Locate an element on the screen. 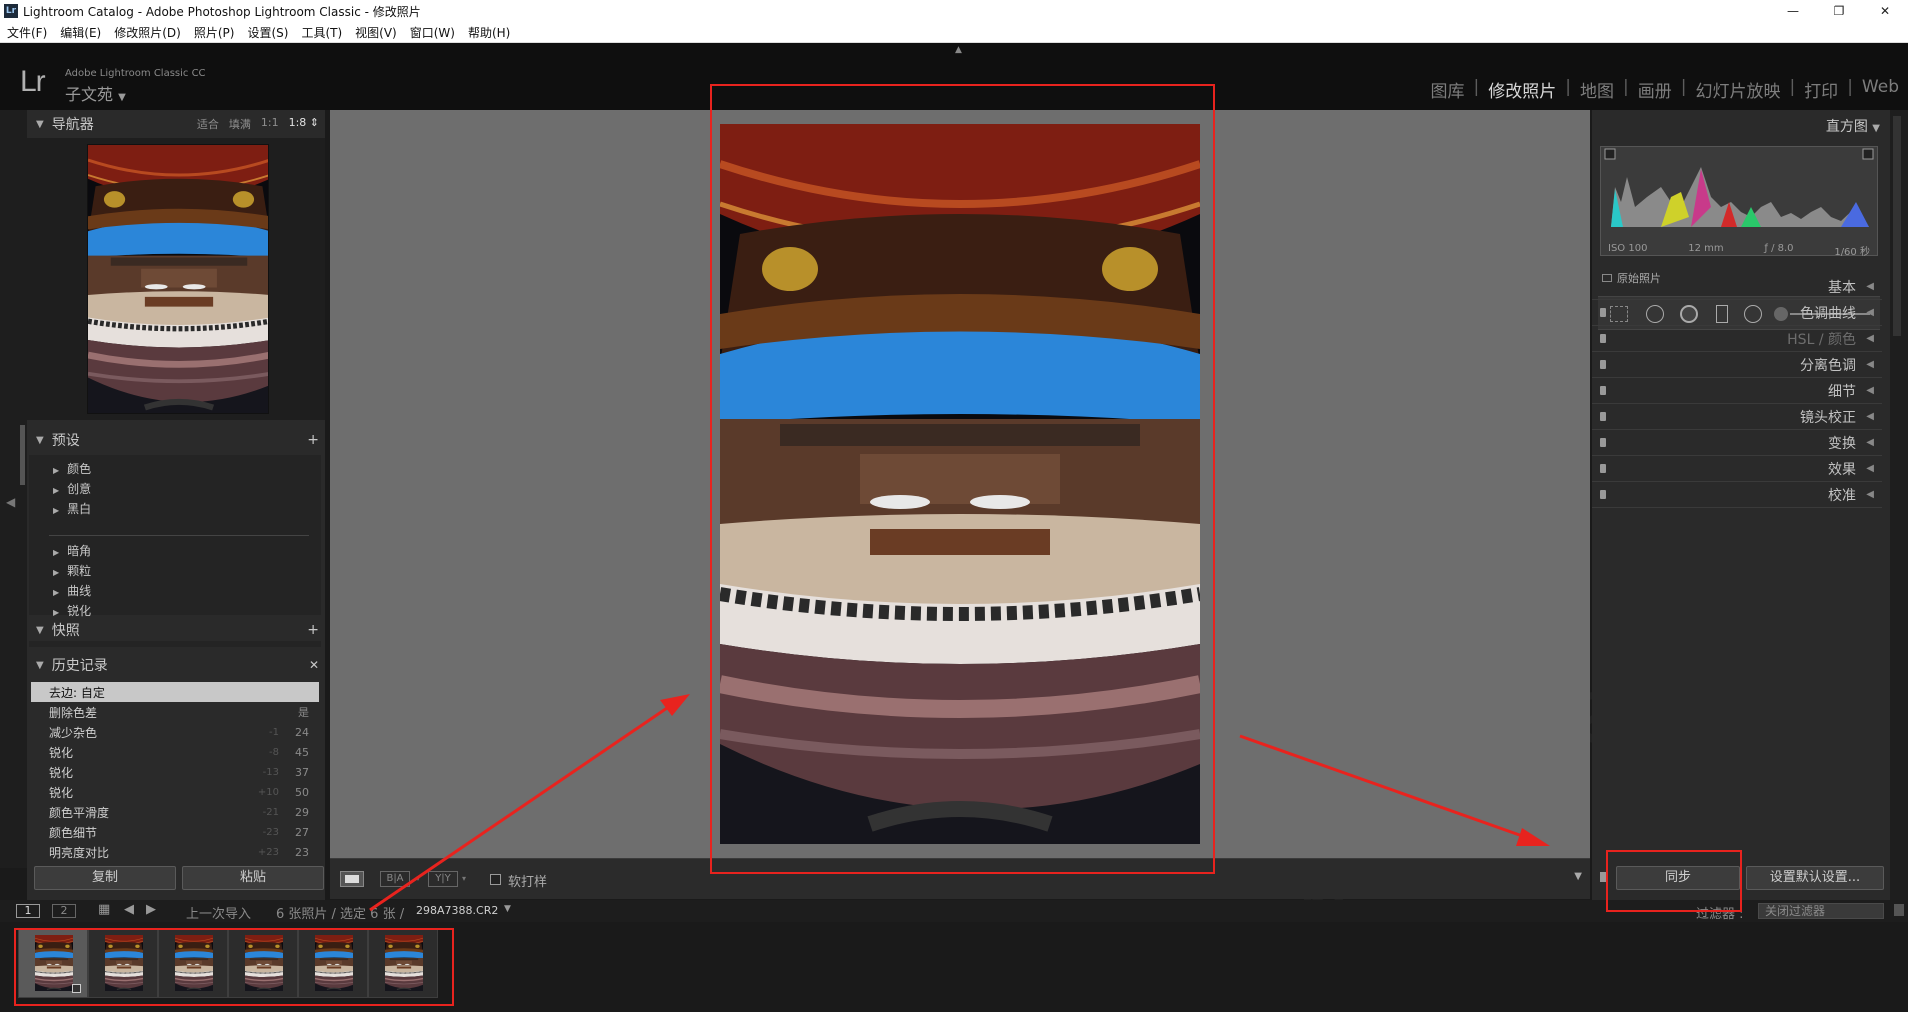 This screenshot has width=1908, height=1012. menu-view: 视图(V) is located at coordinates (376, 32).